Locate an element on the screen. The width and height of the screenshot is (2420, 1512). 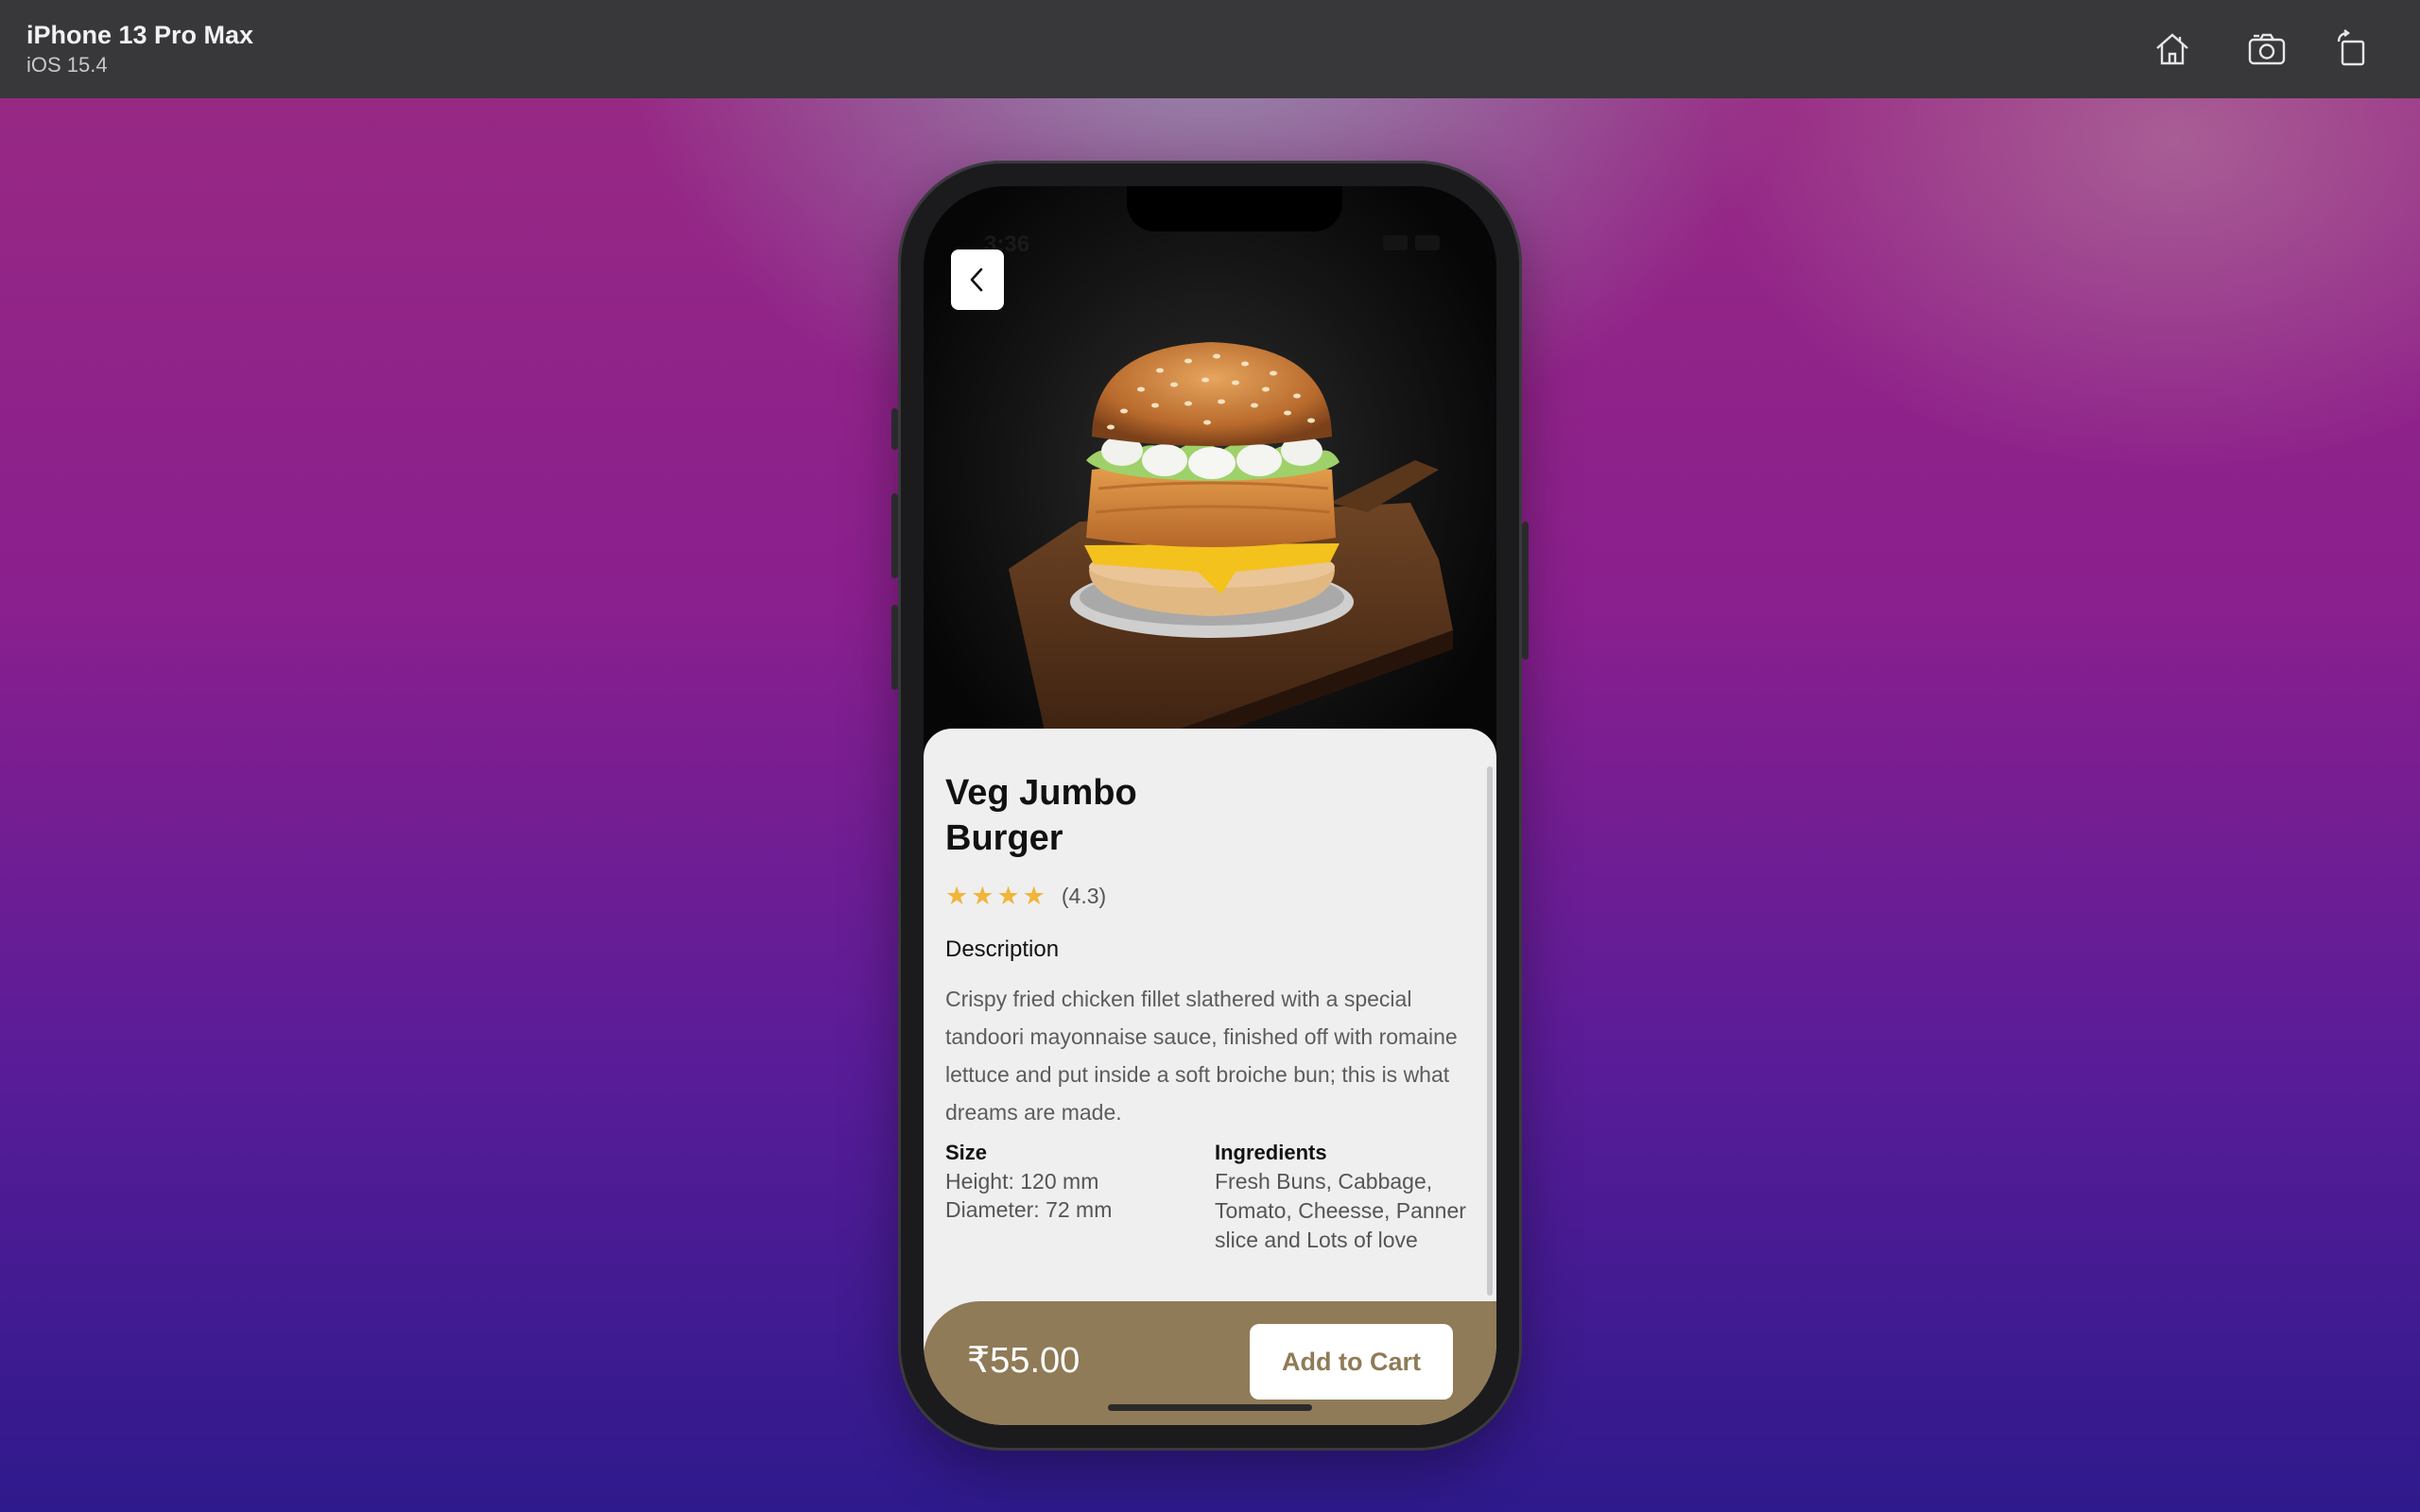
ingredients-heading: Ingredients is located at coordinates (1271, 1152).